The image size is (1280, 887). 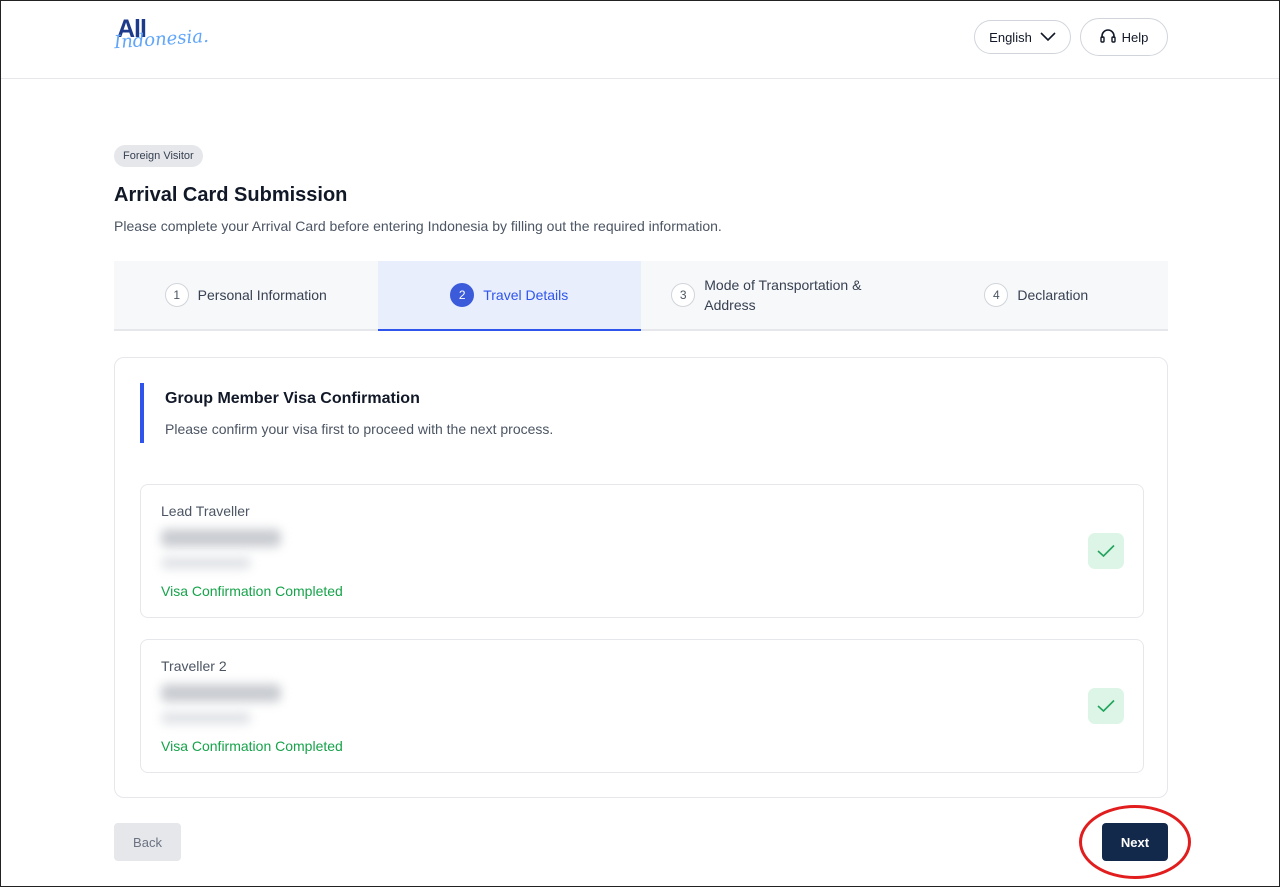 I want to click on step-number: 2, so click(x=462, y=295).